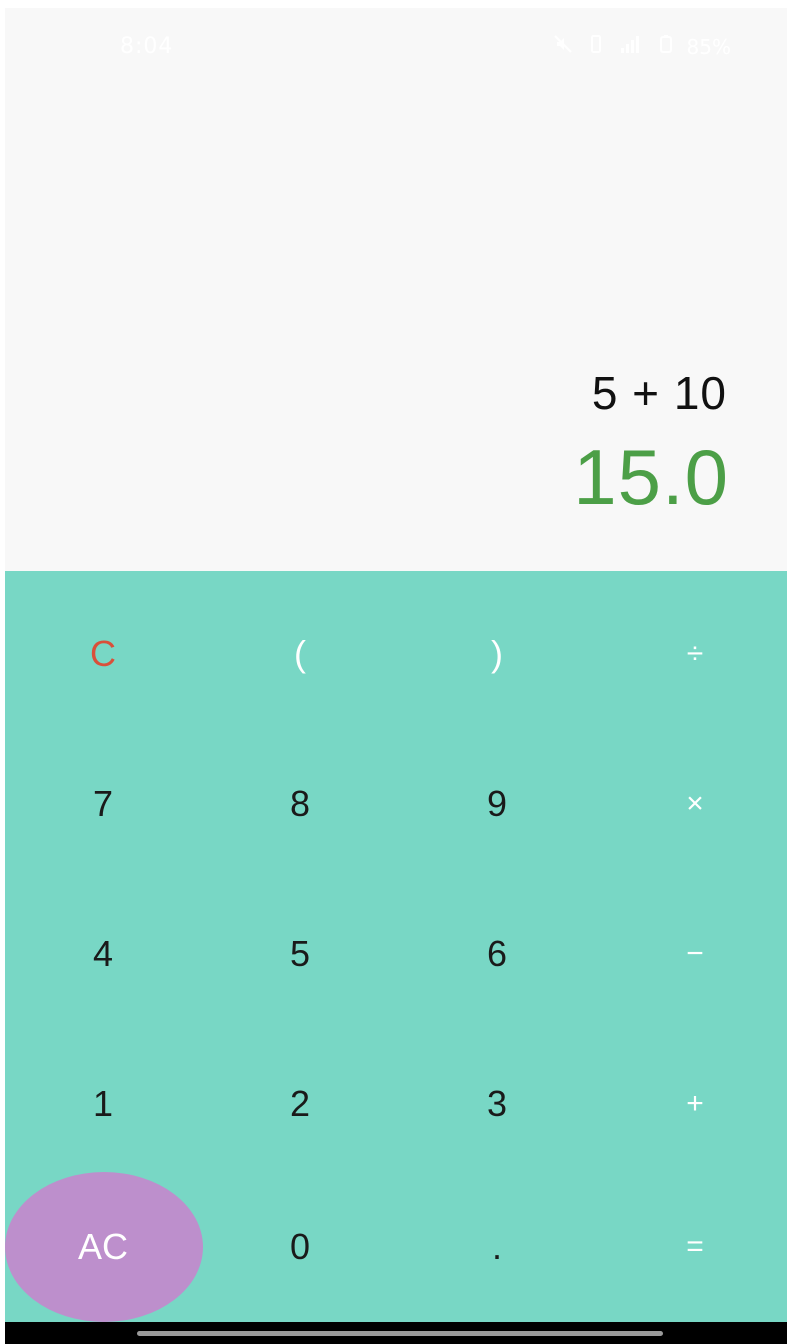  What do you see at coordinates (651, 477) in the screenshot?
I see `result-display: 15.0` at bounding box center [651, 477].